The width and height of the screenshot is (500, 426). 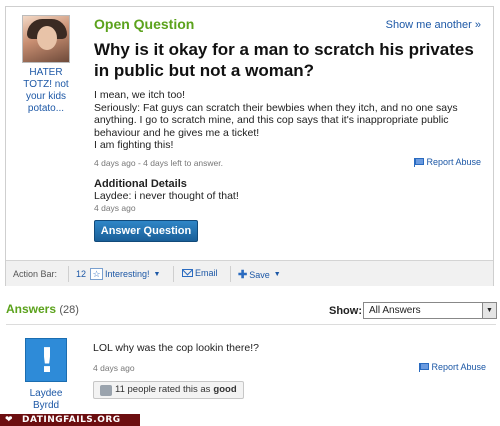 I want to click on answerer-name: Laydee Byrdd, so click(x=46, y=400).